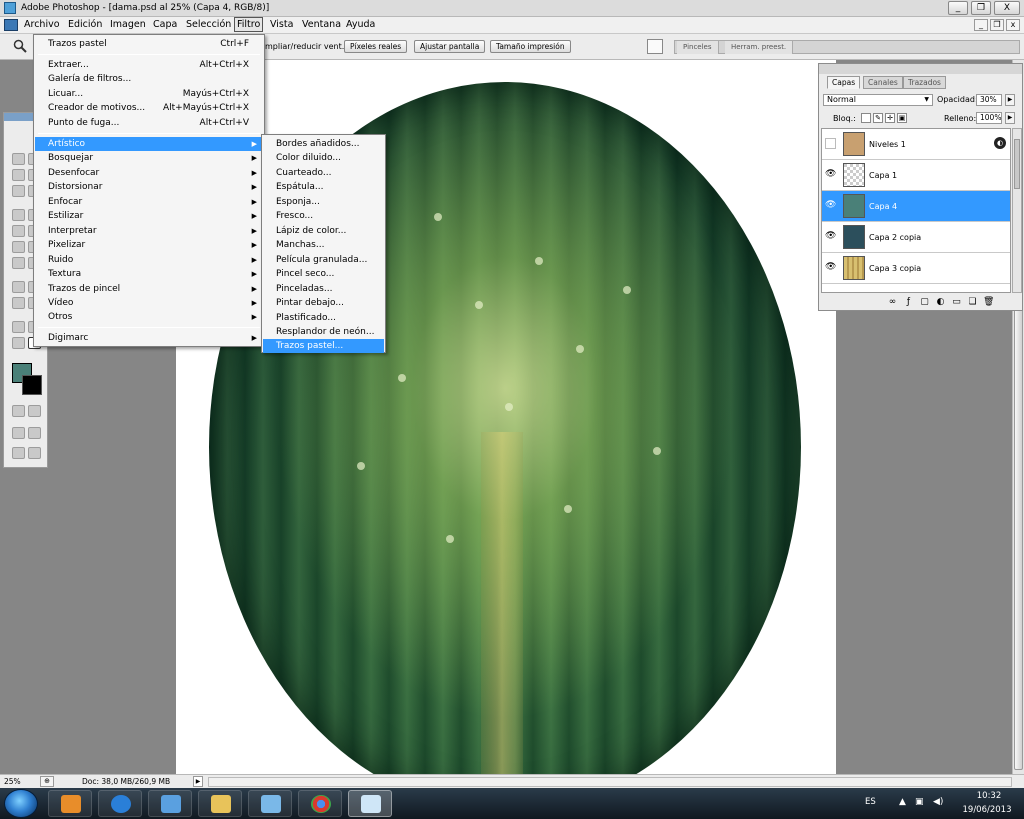 The height and width of the screenshot is (819, 1024). What do you see at coordinates (902, 802) in the screenshot?
I see `tray-arrow-icon: ▲` at bounding box center [902, 802].